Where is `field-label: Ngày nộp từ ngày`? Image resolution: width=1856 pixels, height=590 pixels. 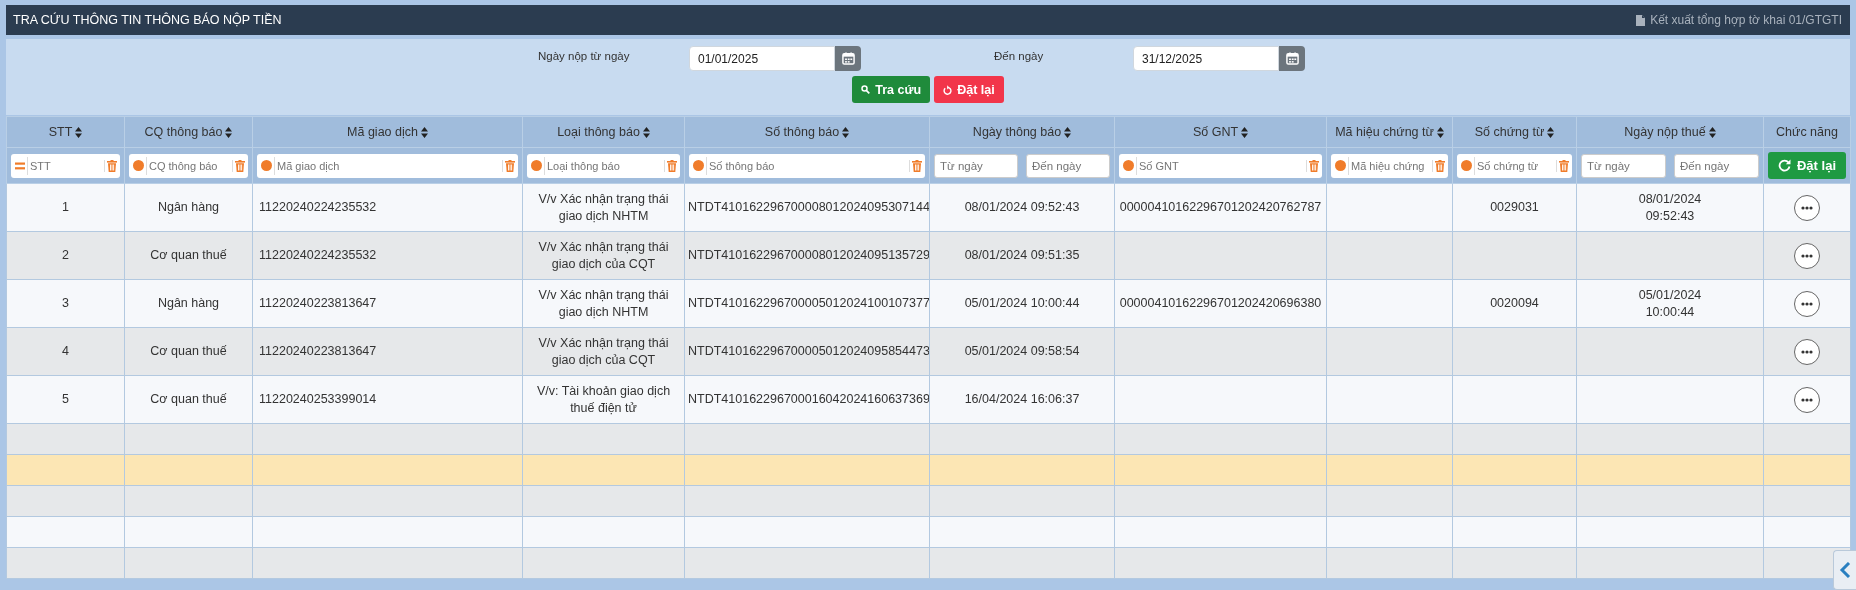
field-label: Ngày nộp từ ngày is located at coordinates (584, 55).